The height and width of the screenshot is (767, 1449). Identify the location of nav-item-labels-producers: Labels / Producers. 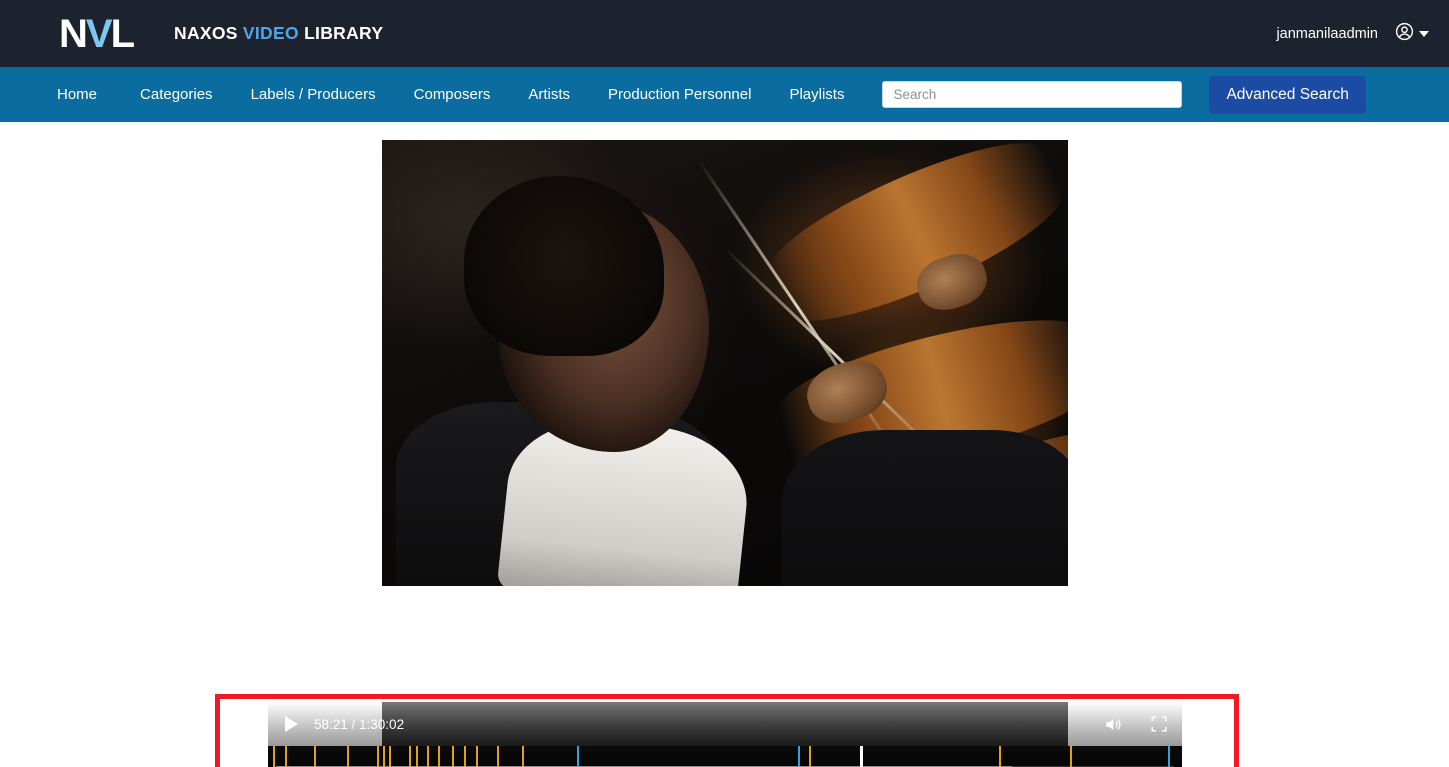
(313, 94).